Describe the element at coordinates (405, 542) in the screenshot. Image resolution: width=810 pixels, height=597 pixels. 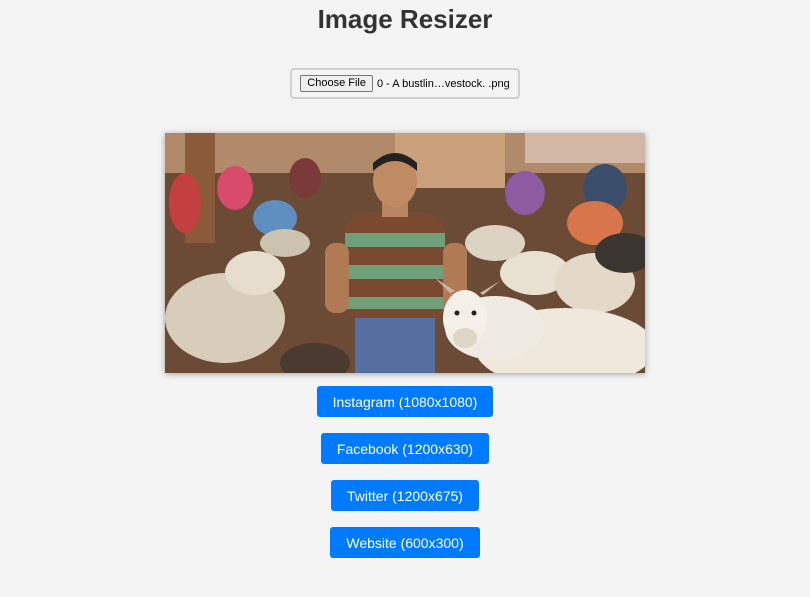
I see `website-size-button: Website (600x300)` at that location.